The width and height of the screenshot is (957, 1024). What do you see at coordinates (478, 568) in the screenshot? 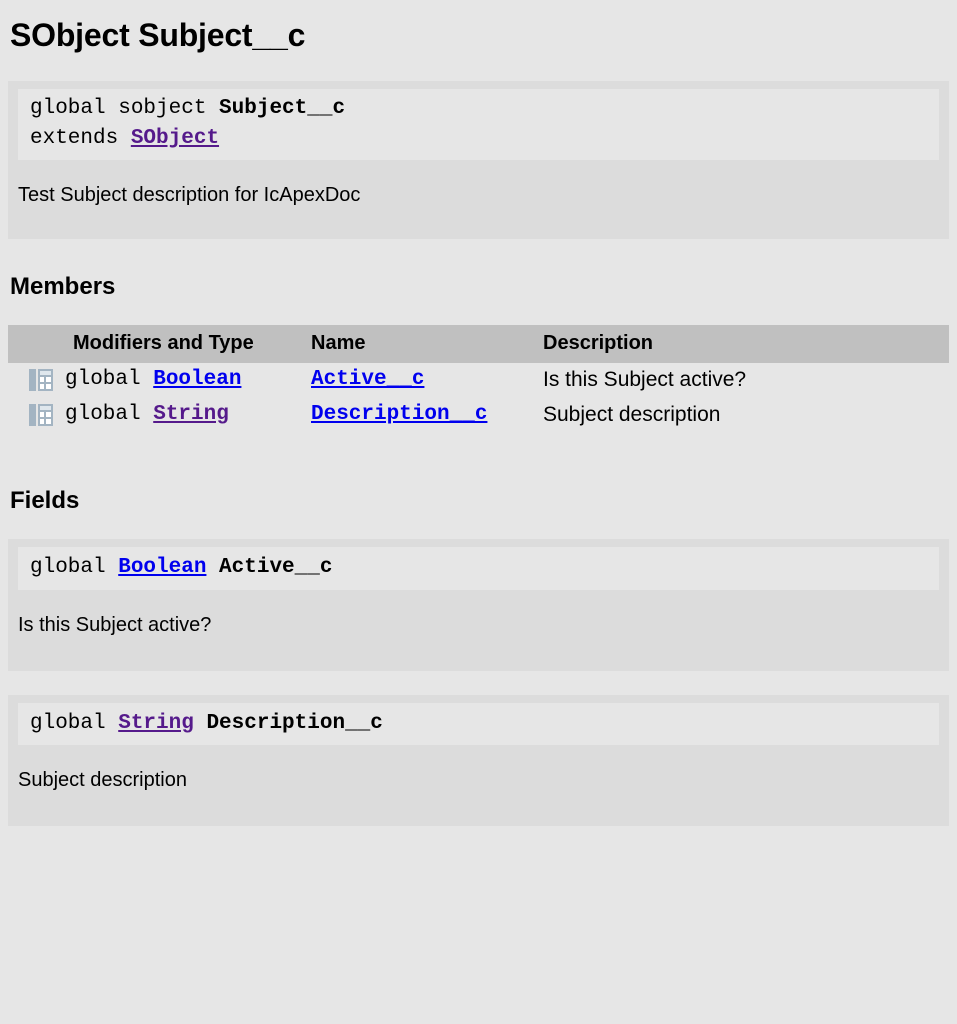
I see `field-signature-code: global Boolean Active__c` at bounding box center [478, 568].